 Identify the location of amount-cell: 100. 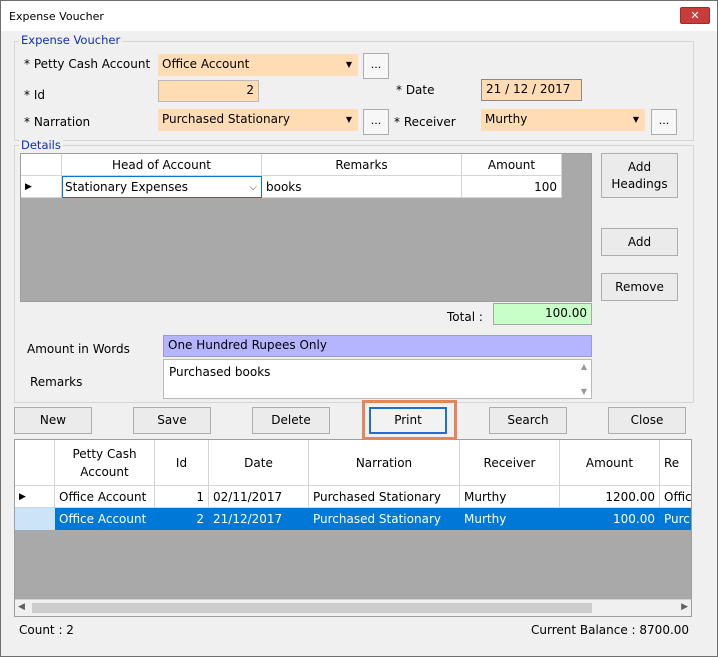
(512, 187).